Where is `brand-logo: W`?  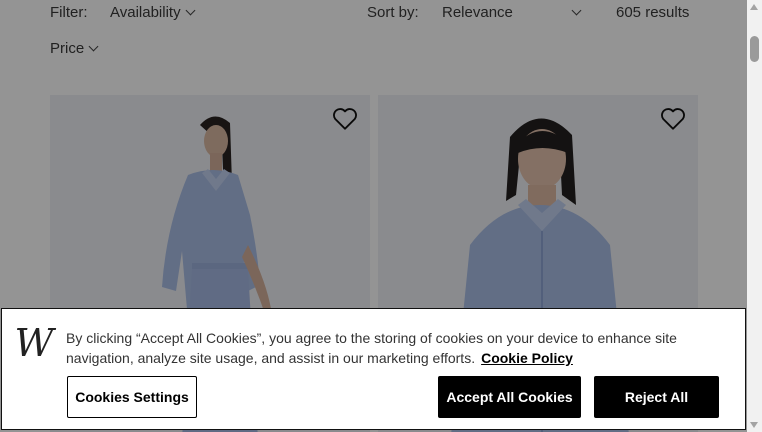
brand-logo: W is located at coordinates (35, 344).